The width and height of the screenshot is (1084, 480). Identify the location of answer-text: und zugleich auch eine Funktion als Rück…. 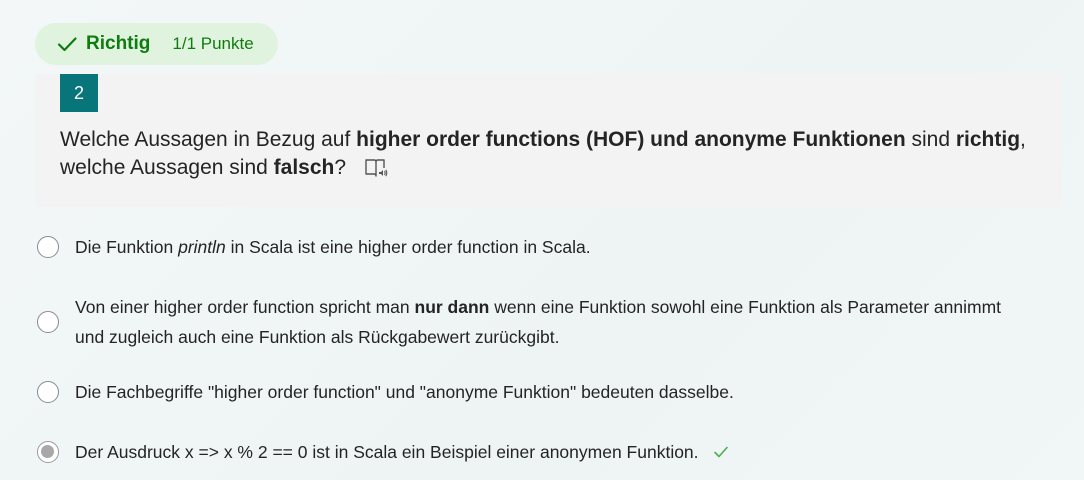
(317, 337).